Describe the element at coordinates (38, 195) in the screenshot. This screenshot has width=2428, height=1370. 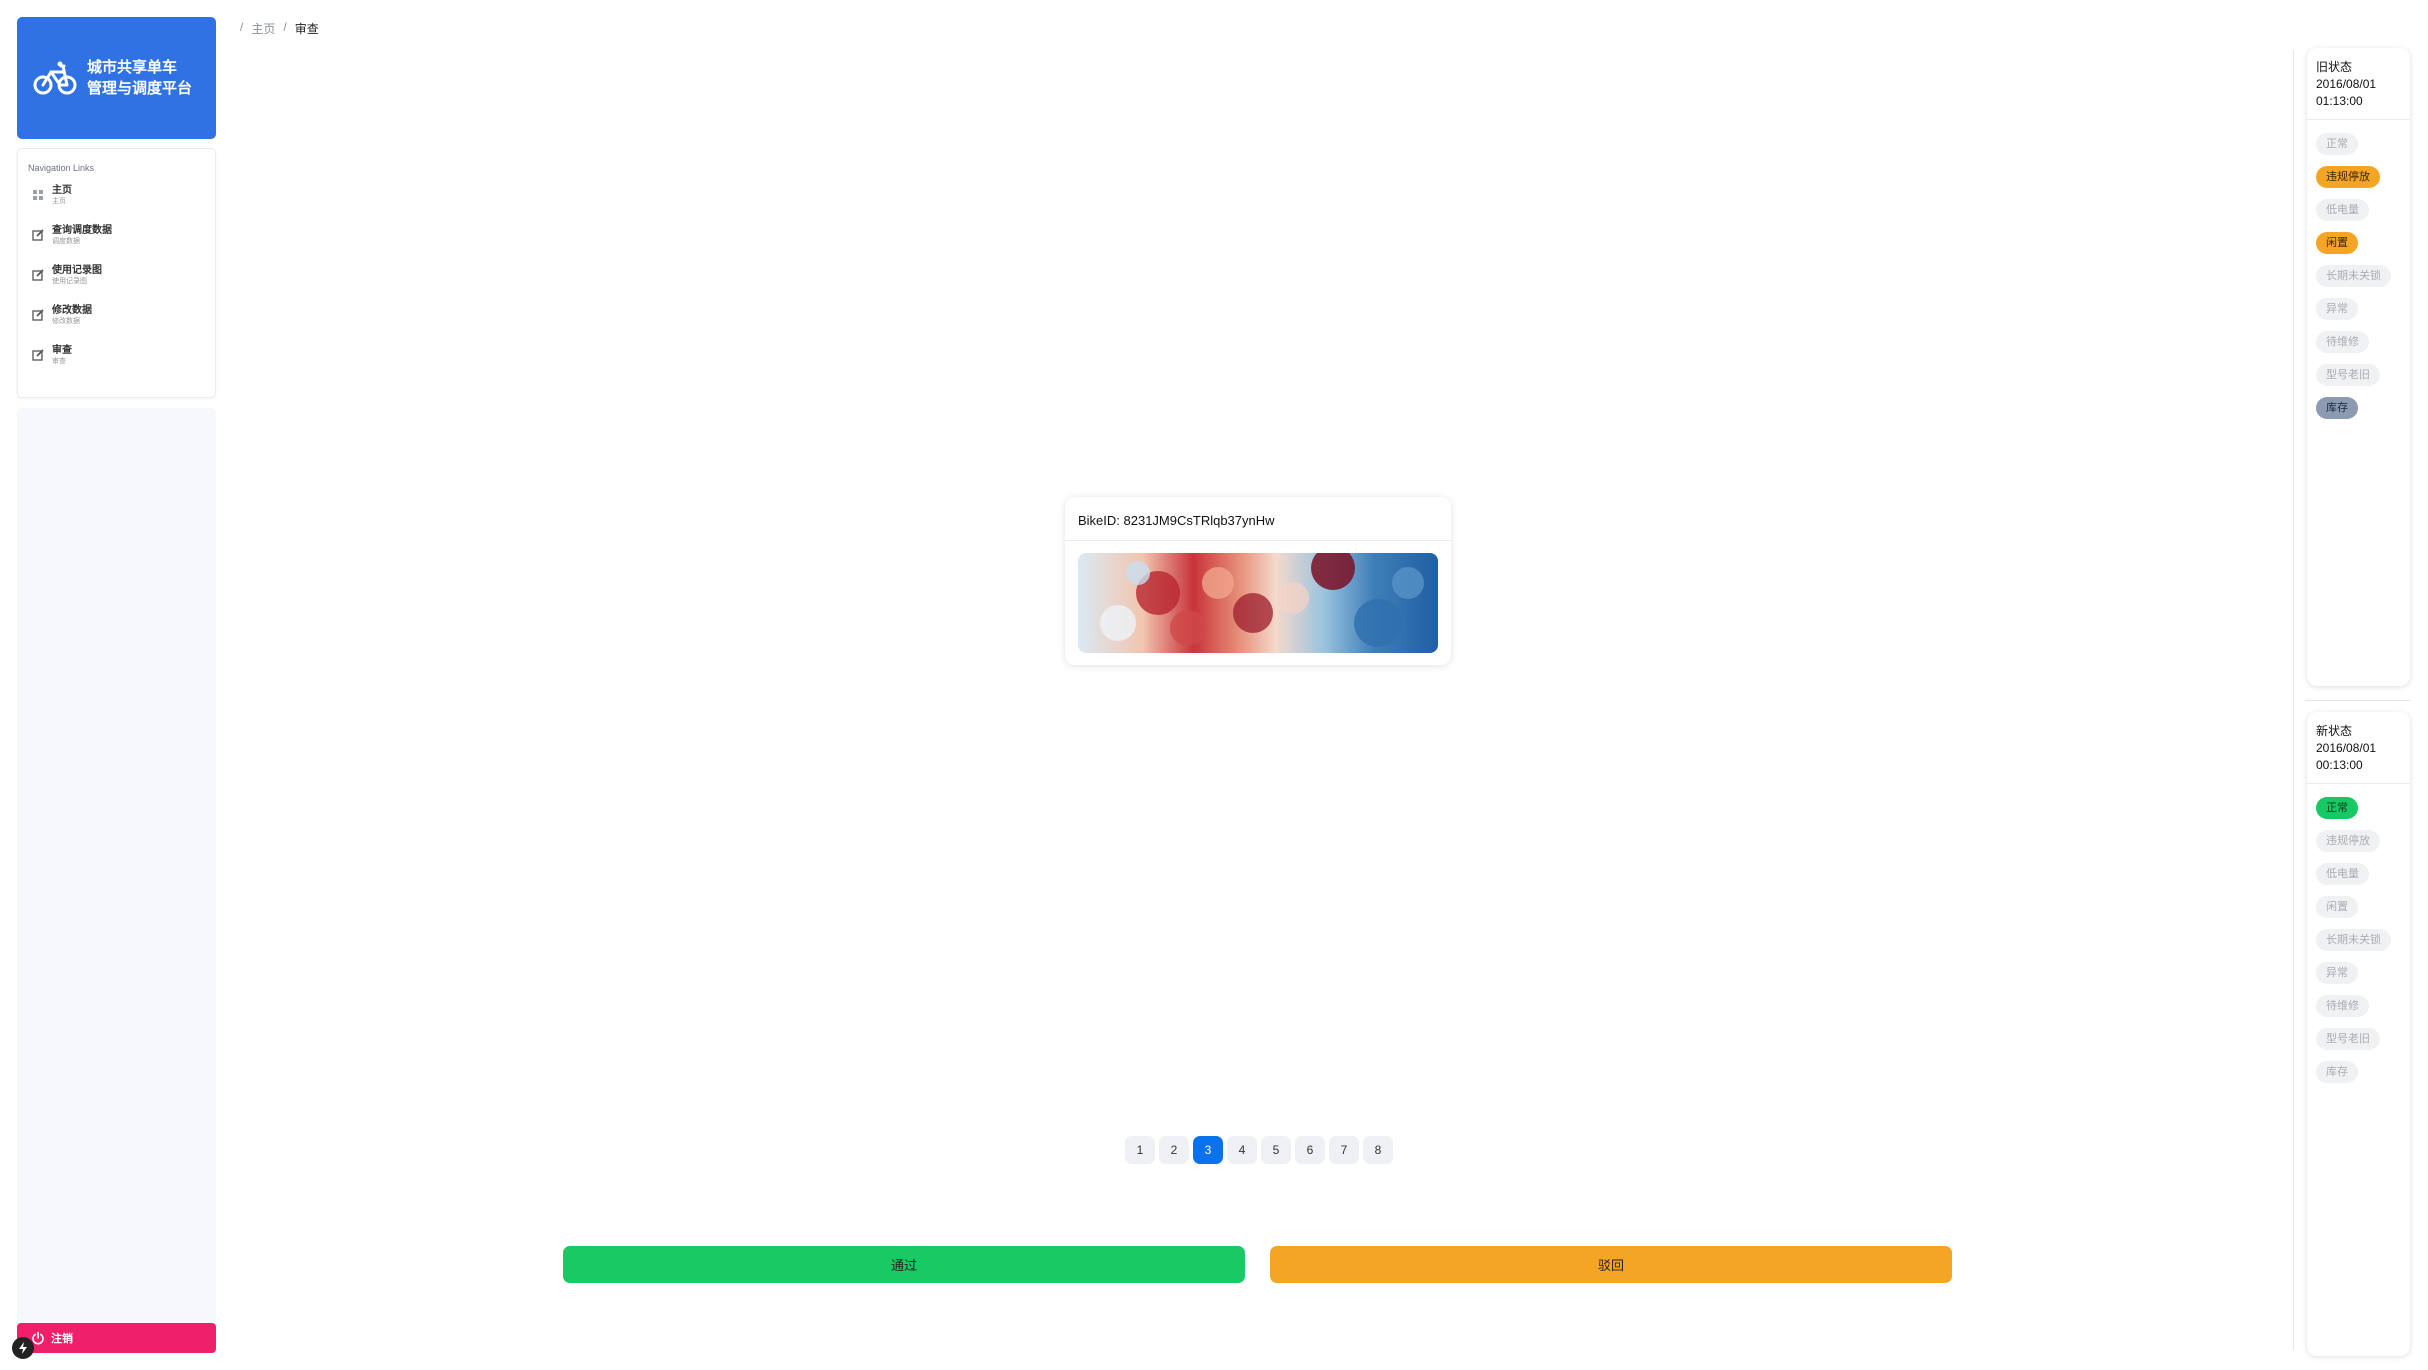
I see `dashboard-icon` at that location.